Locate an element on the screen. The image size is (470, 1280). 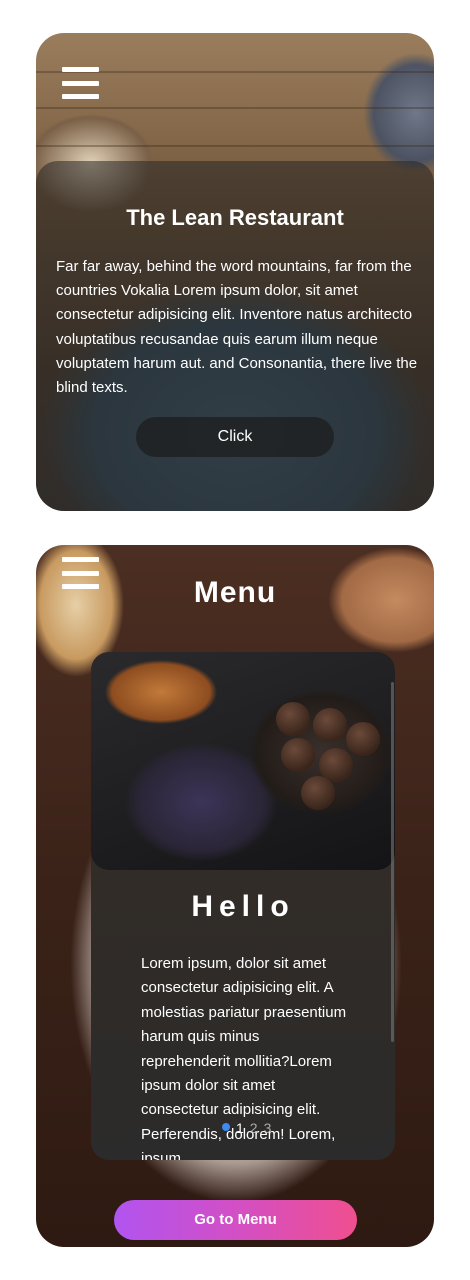
active-page-dot is located at coordinates (226, 1127).